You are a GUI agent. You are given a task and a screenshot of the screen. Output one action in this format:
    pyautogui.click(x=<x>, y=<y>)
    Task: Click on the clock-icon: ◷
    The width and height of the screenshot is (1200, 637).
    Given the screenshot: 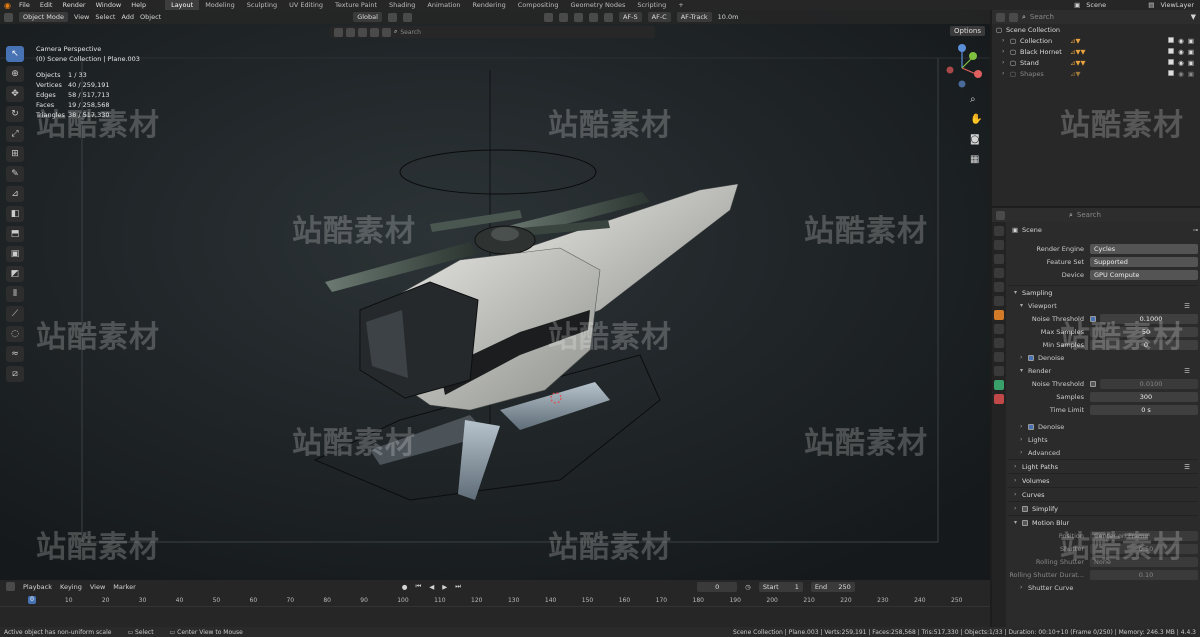 What is the action you would take?
    pyautogui.click(x=748, y=587)
    